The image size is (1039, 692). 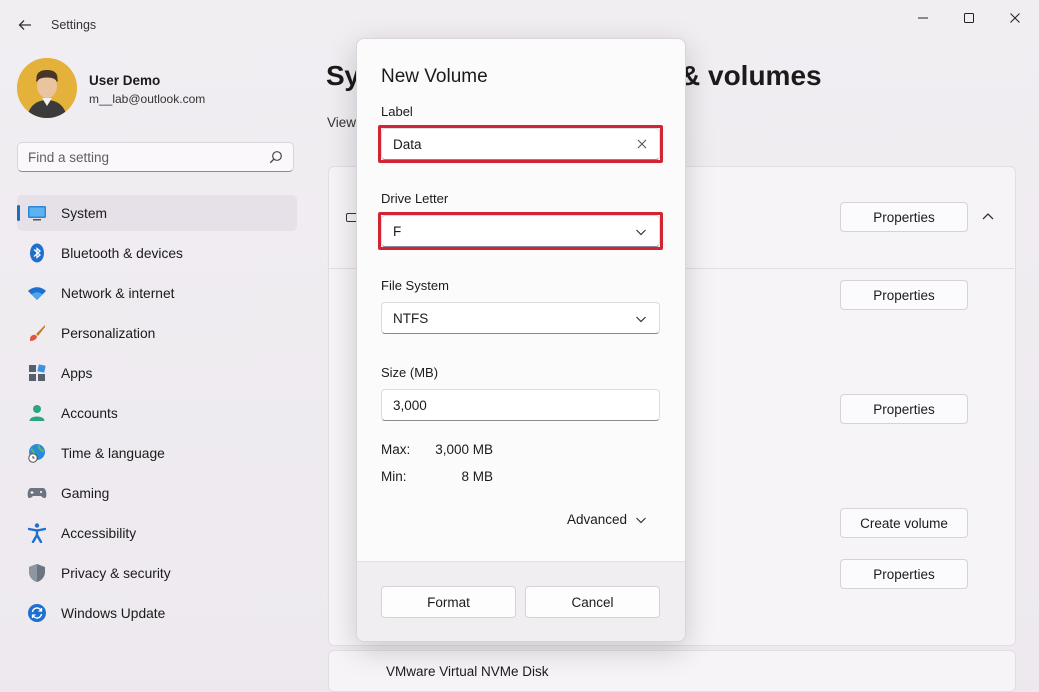 What do you see at coordinates (343, 75) in the screenshot?
I see `page-title: Sy` at bounding box center [343, 75].